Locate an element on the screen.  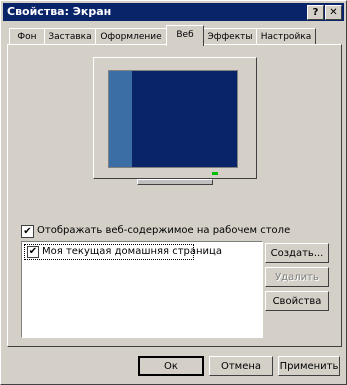
tab-screensaver: Заставка is located at coordinates (70, 36).